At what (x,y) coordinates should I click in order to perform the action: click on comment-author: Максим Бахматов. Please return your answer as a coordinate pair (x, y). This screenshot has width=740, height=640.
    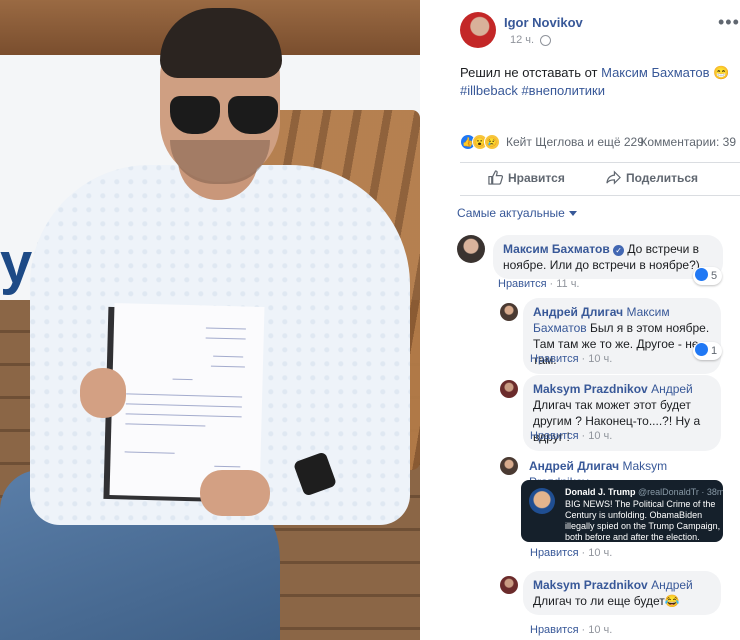
    Looking at the image, I should click on (556, 249).